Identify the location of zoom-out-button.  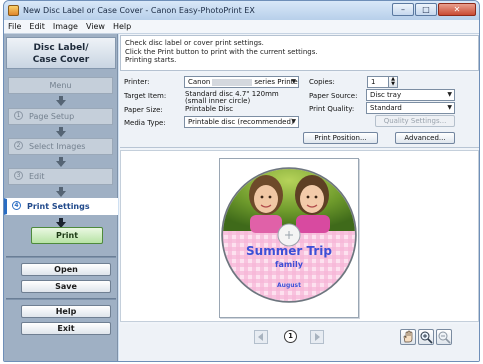
(444, 337).